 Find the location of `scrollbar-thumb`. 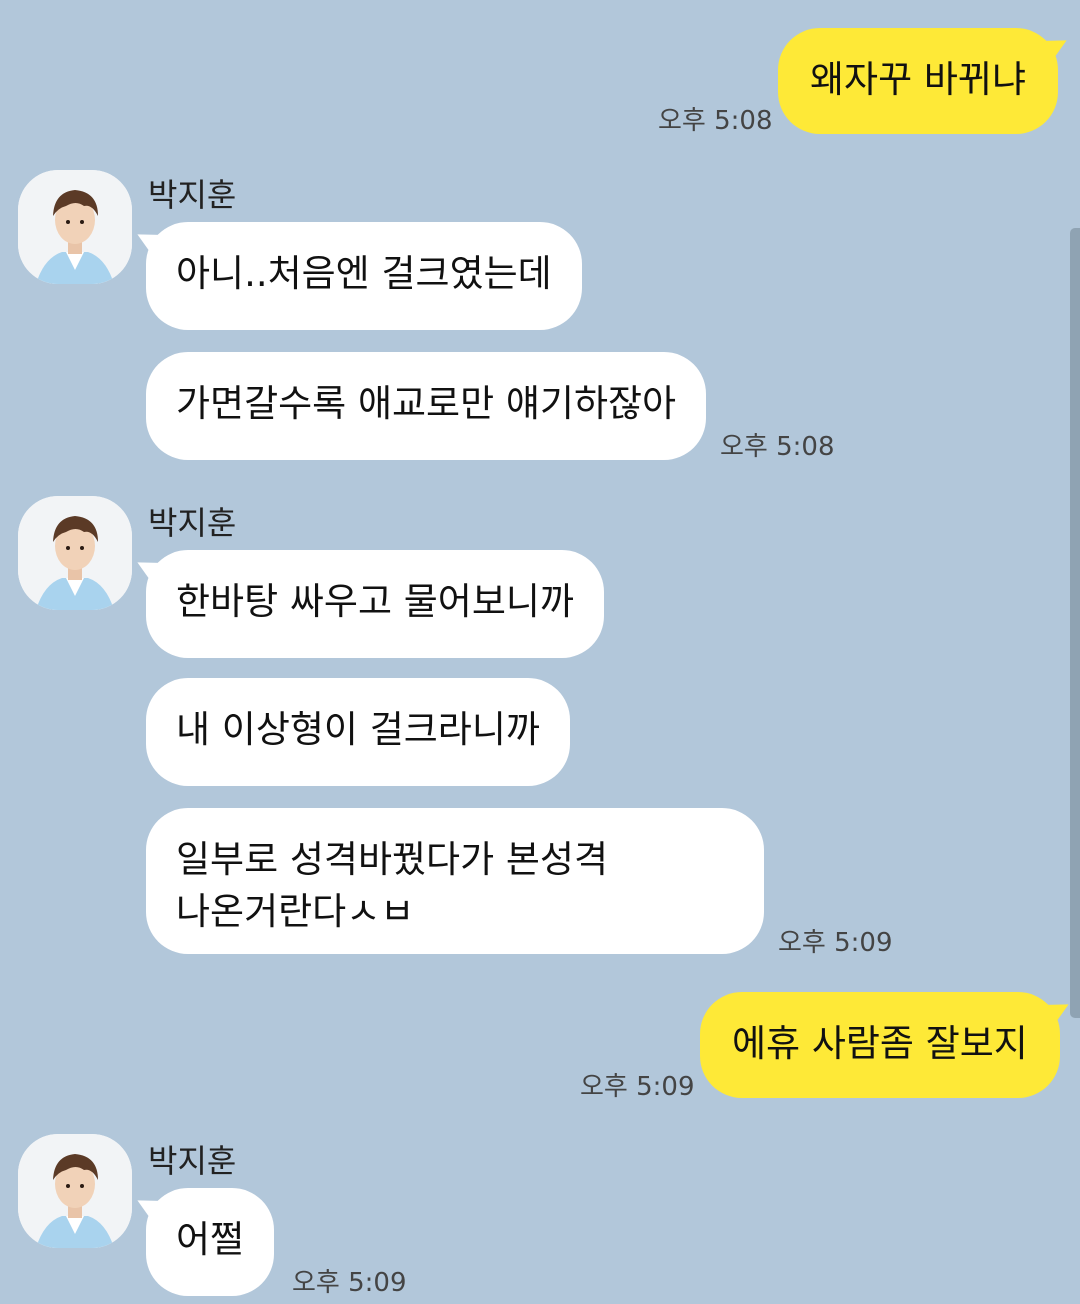

scrollbar-thumb is located at coordinates (1075, 623).